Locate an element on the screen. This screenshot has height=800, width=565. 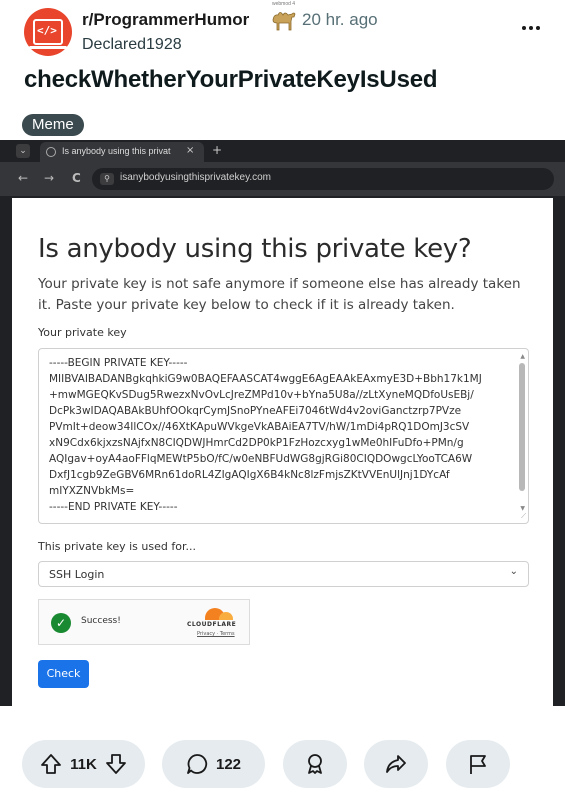
award-icon is located at coordinates (315, 764).